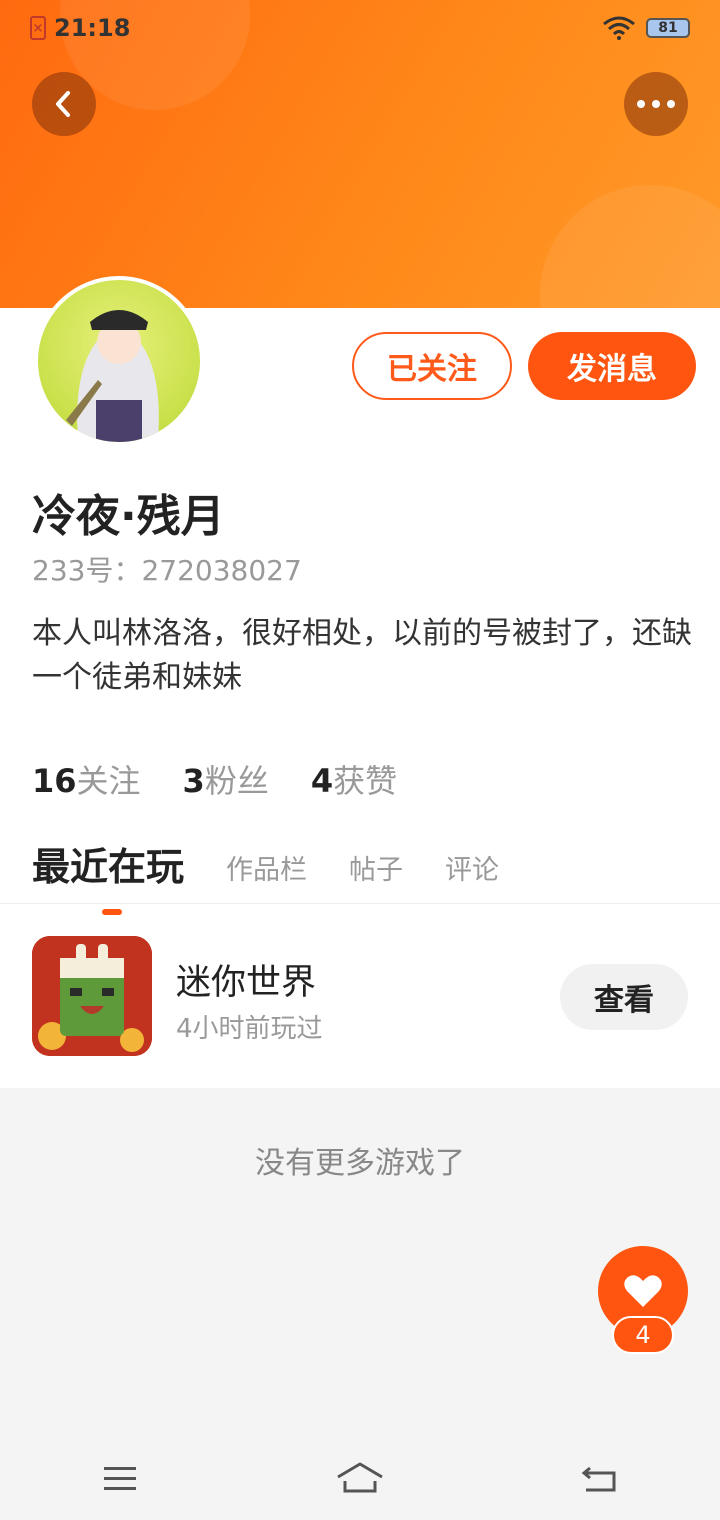 The image size is (720, 1520). I want to click on likes-label: 获赞, so click(365, 781).